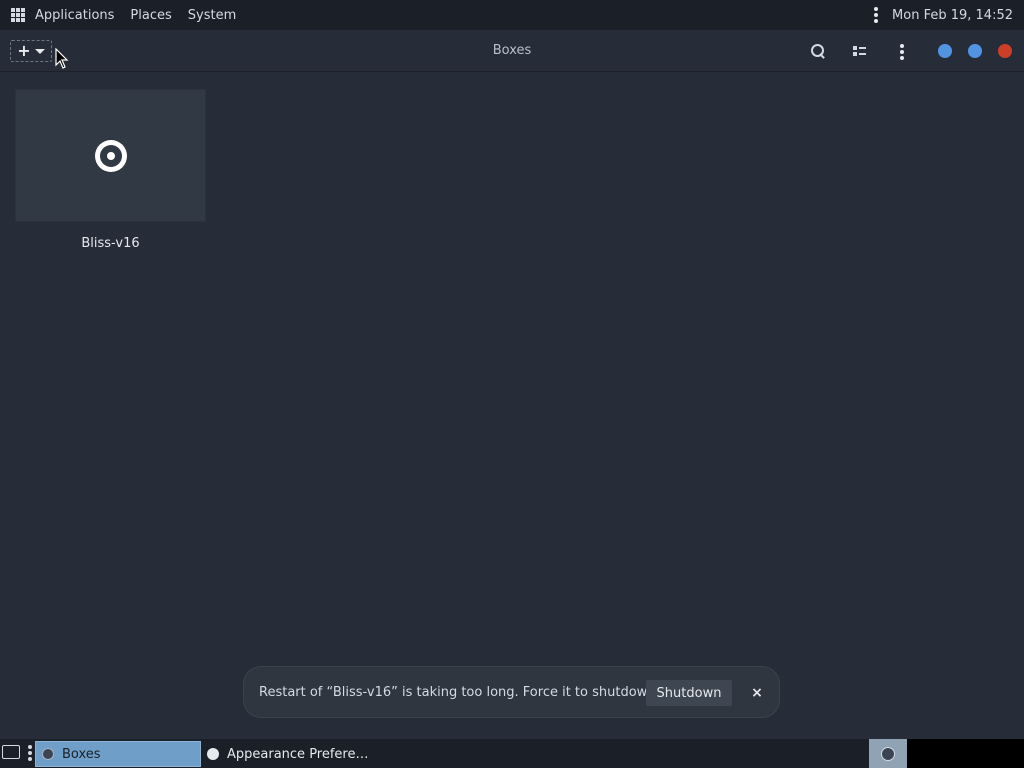 This screenshot has height=768, width=1024. Describe the element at coordinates (213, 754) in the screenshot. I see `appearance-app-icon` at that location.